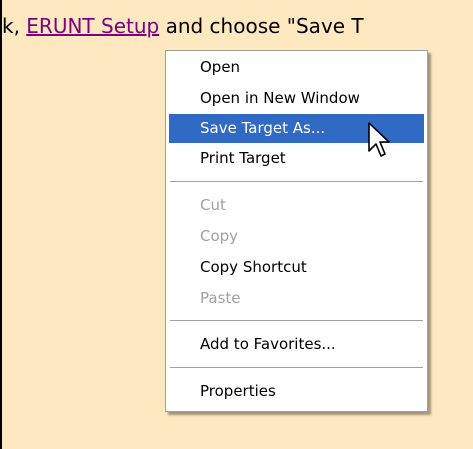 Image resolution: width=473 pixels, height=449 pixels. I want to click on arrow-pointer-icon, so click(379, 139).